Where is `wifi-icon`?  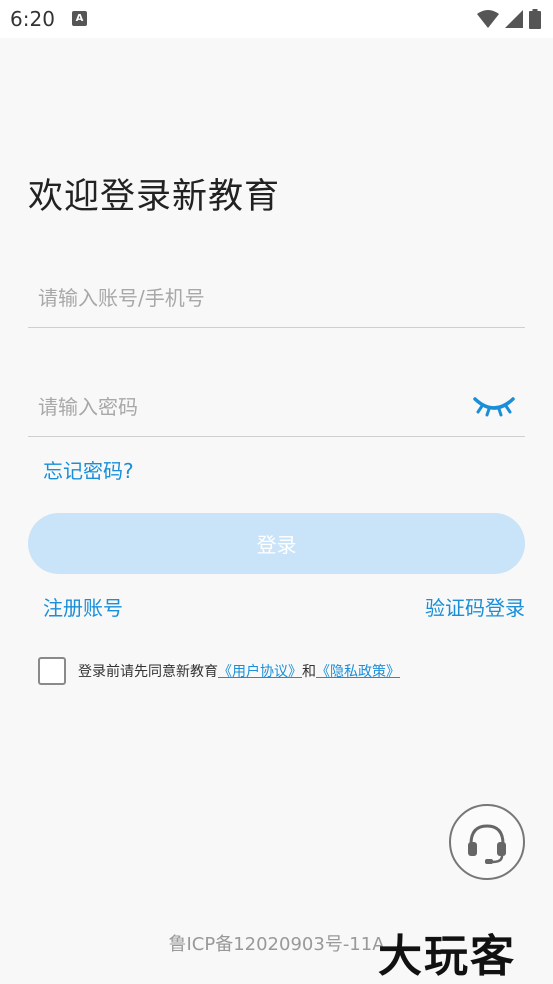
wifi-icon is located at coordinates (488, 19).